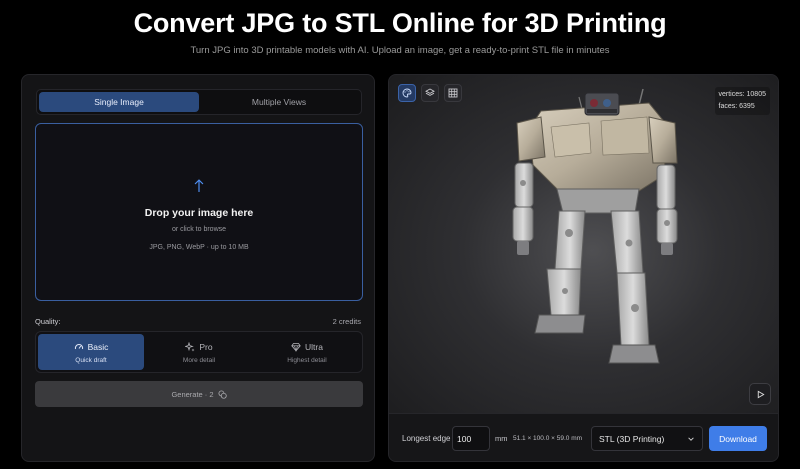 The image size is (800, 469). I want to click on tab-single-image: Single Image, so click(119, 102).